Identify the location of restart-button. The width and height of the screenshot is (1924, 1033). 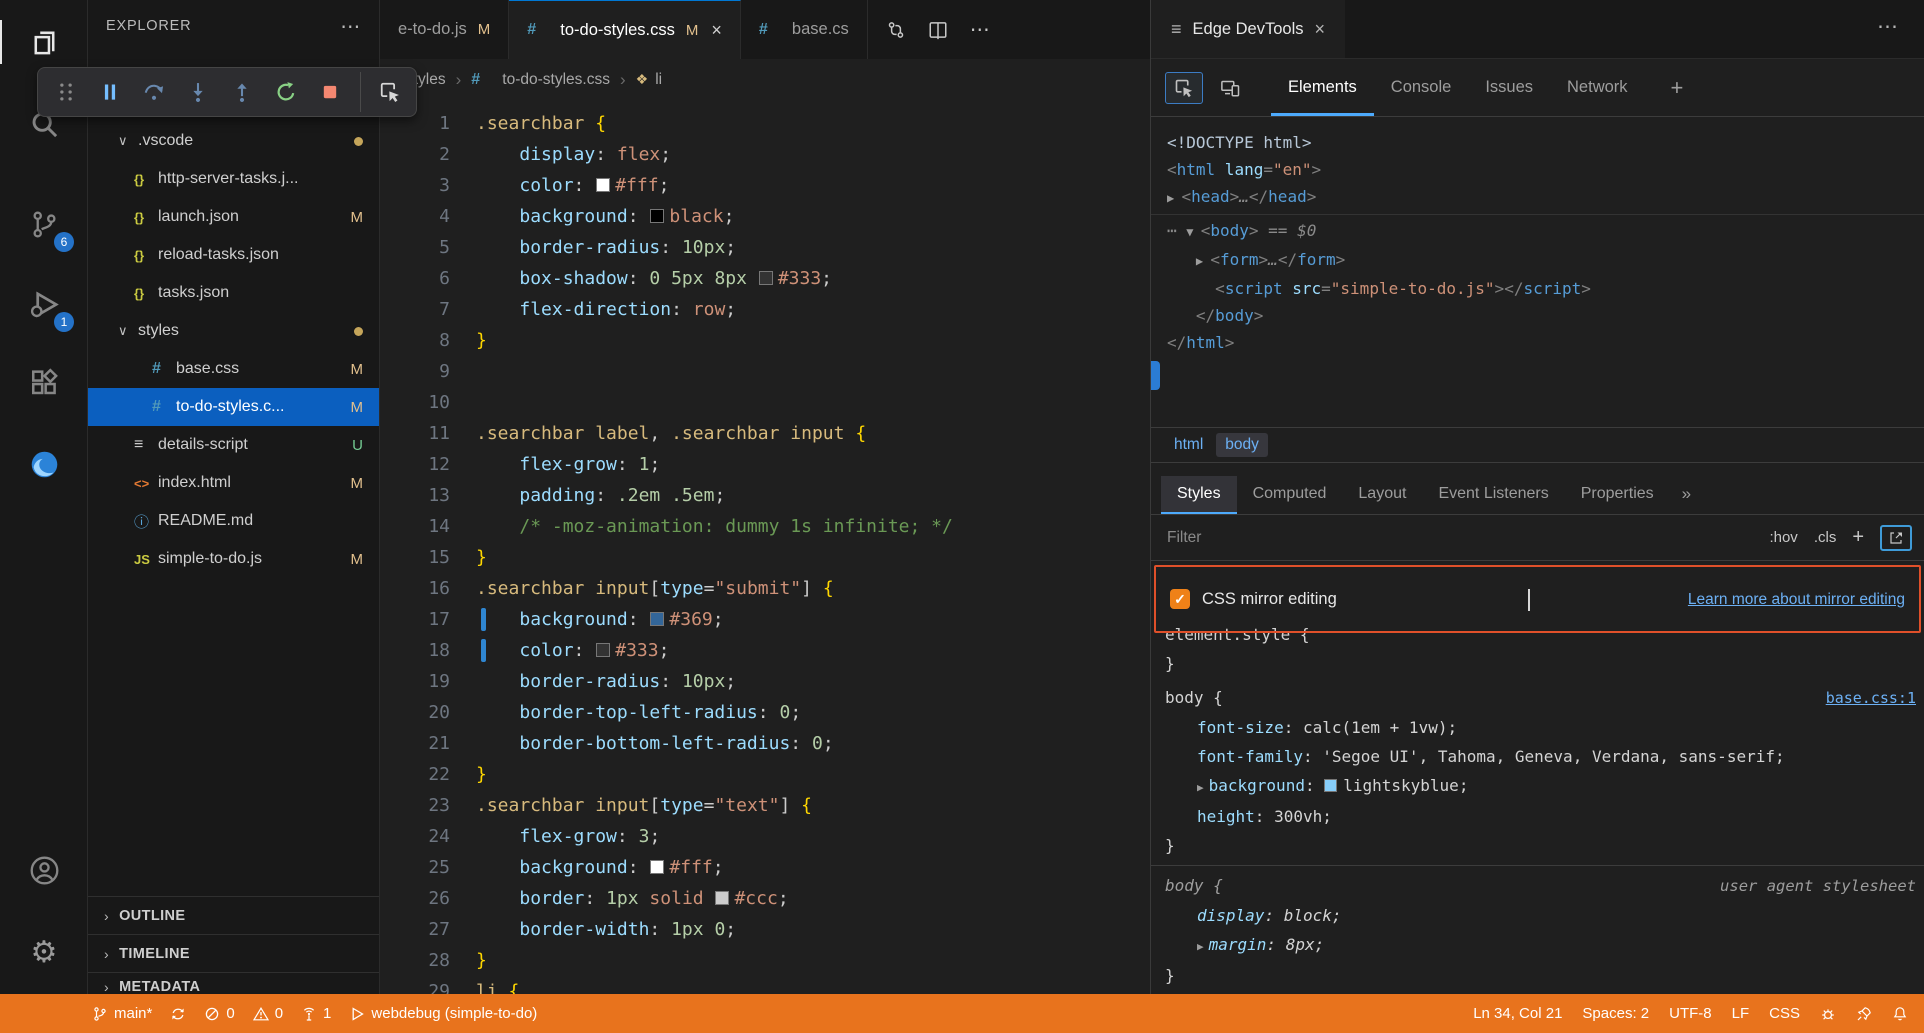
(286, 92).